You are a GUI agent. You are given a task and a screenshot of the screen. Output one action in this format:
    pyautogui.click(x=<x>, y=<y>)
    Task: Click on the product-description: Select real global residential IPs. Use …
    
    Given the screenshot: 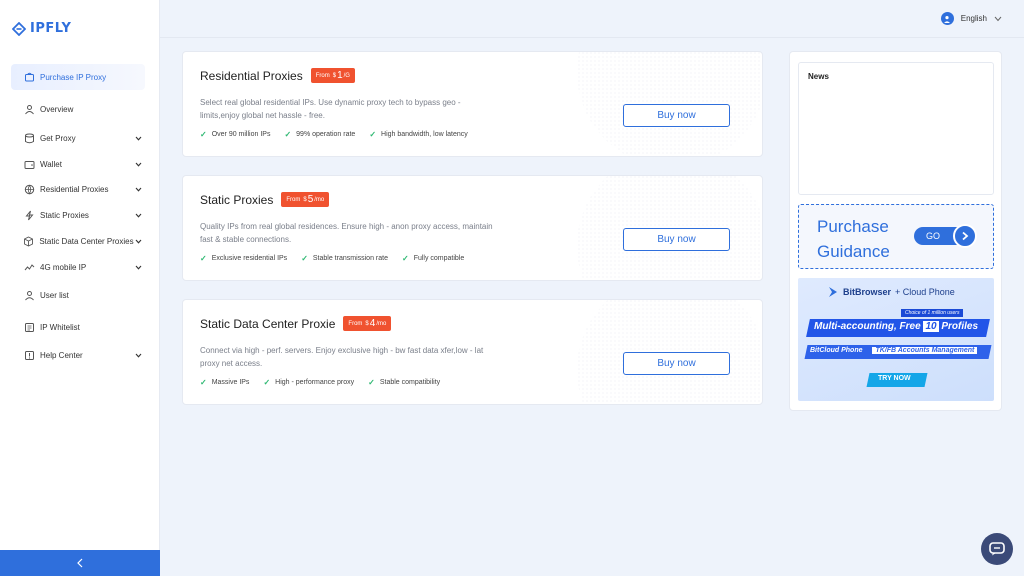 What is the action you would take?
    pyautogui.click(x=330, y=109)
    